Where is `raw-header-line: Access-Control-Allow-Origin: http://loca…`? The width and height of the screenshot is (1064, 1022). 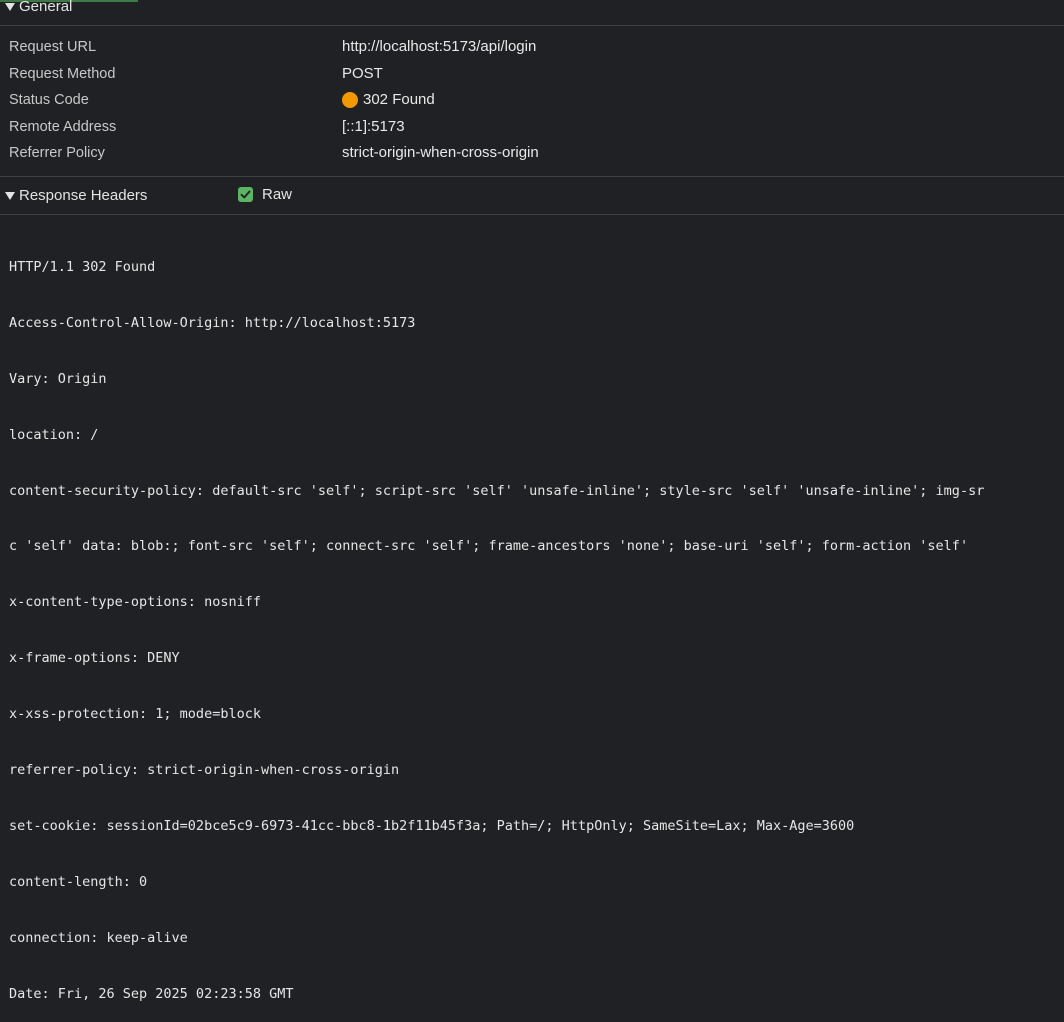 raw-header-line: Access-Control-Allow-Origin: http://loca… is located at coordinates (212, 322).